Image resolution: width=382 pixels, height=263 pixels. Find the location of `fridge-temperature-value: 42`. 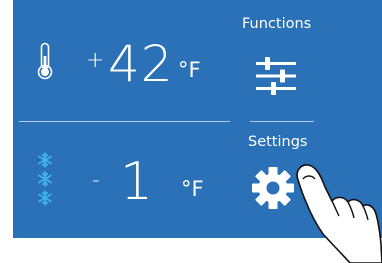

fridge-temperature-value: 42 is located at coordinates (141, 64).